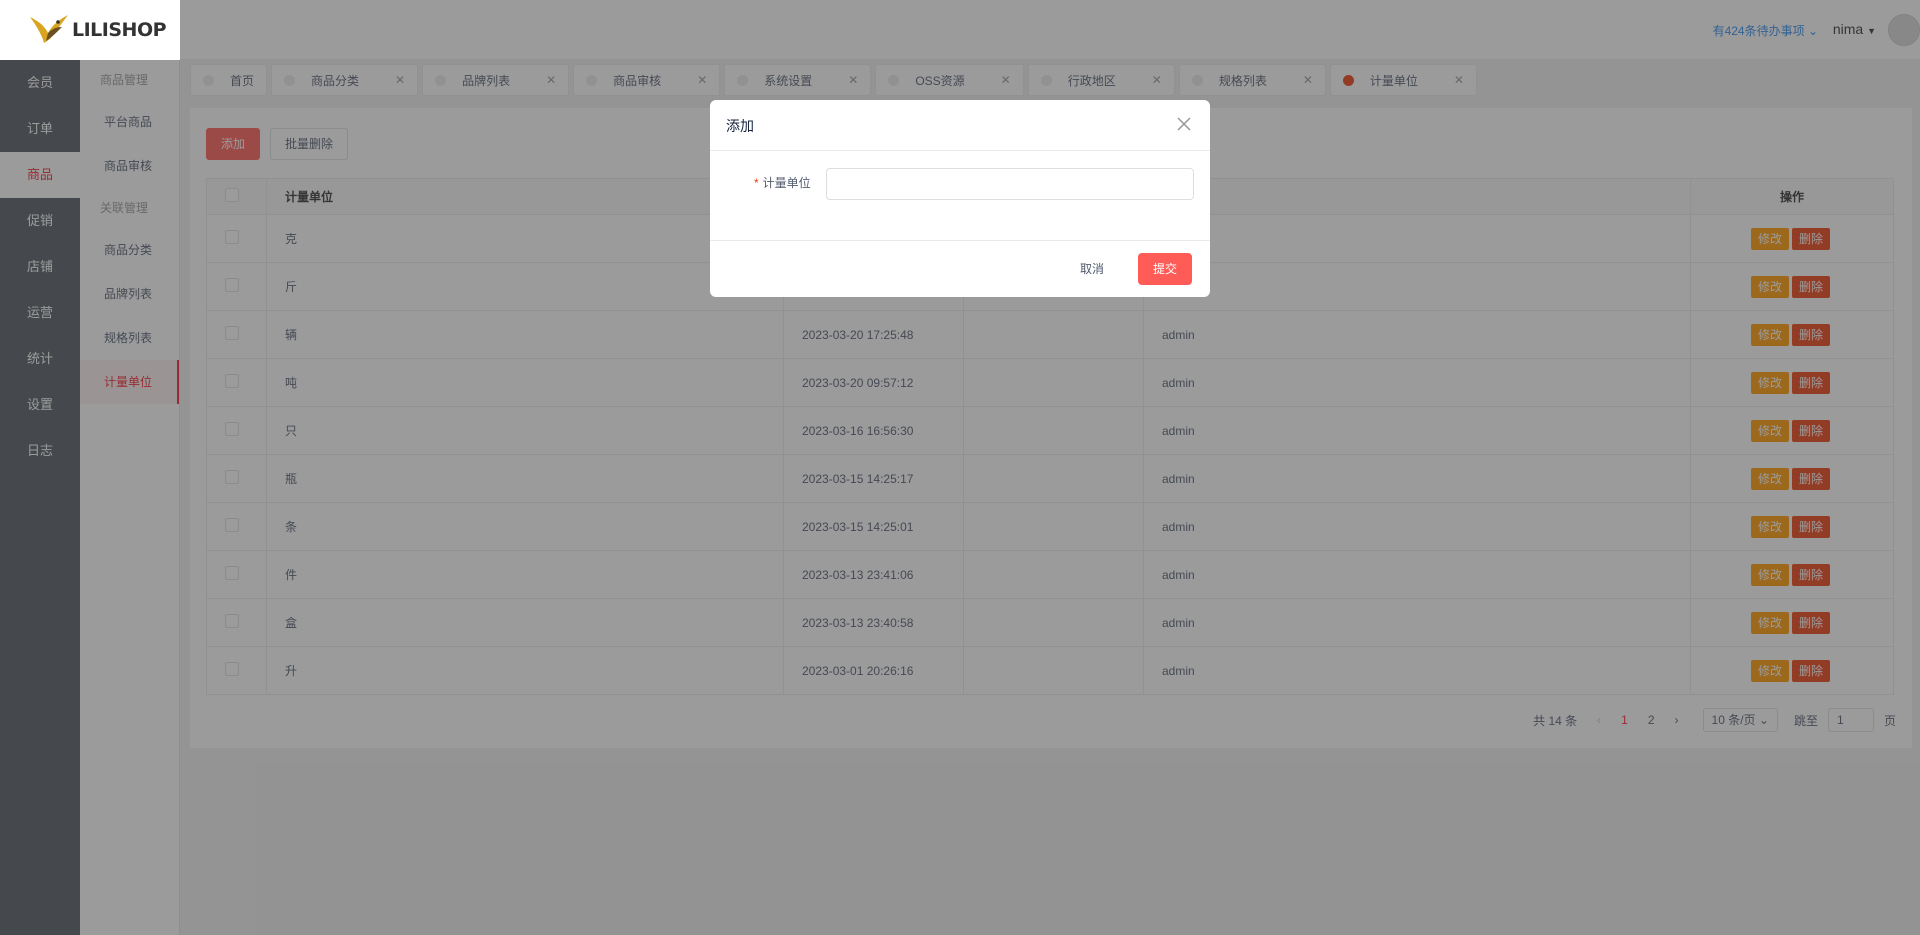  I want to click on logo: LILISHOP, so click(90, 30).